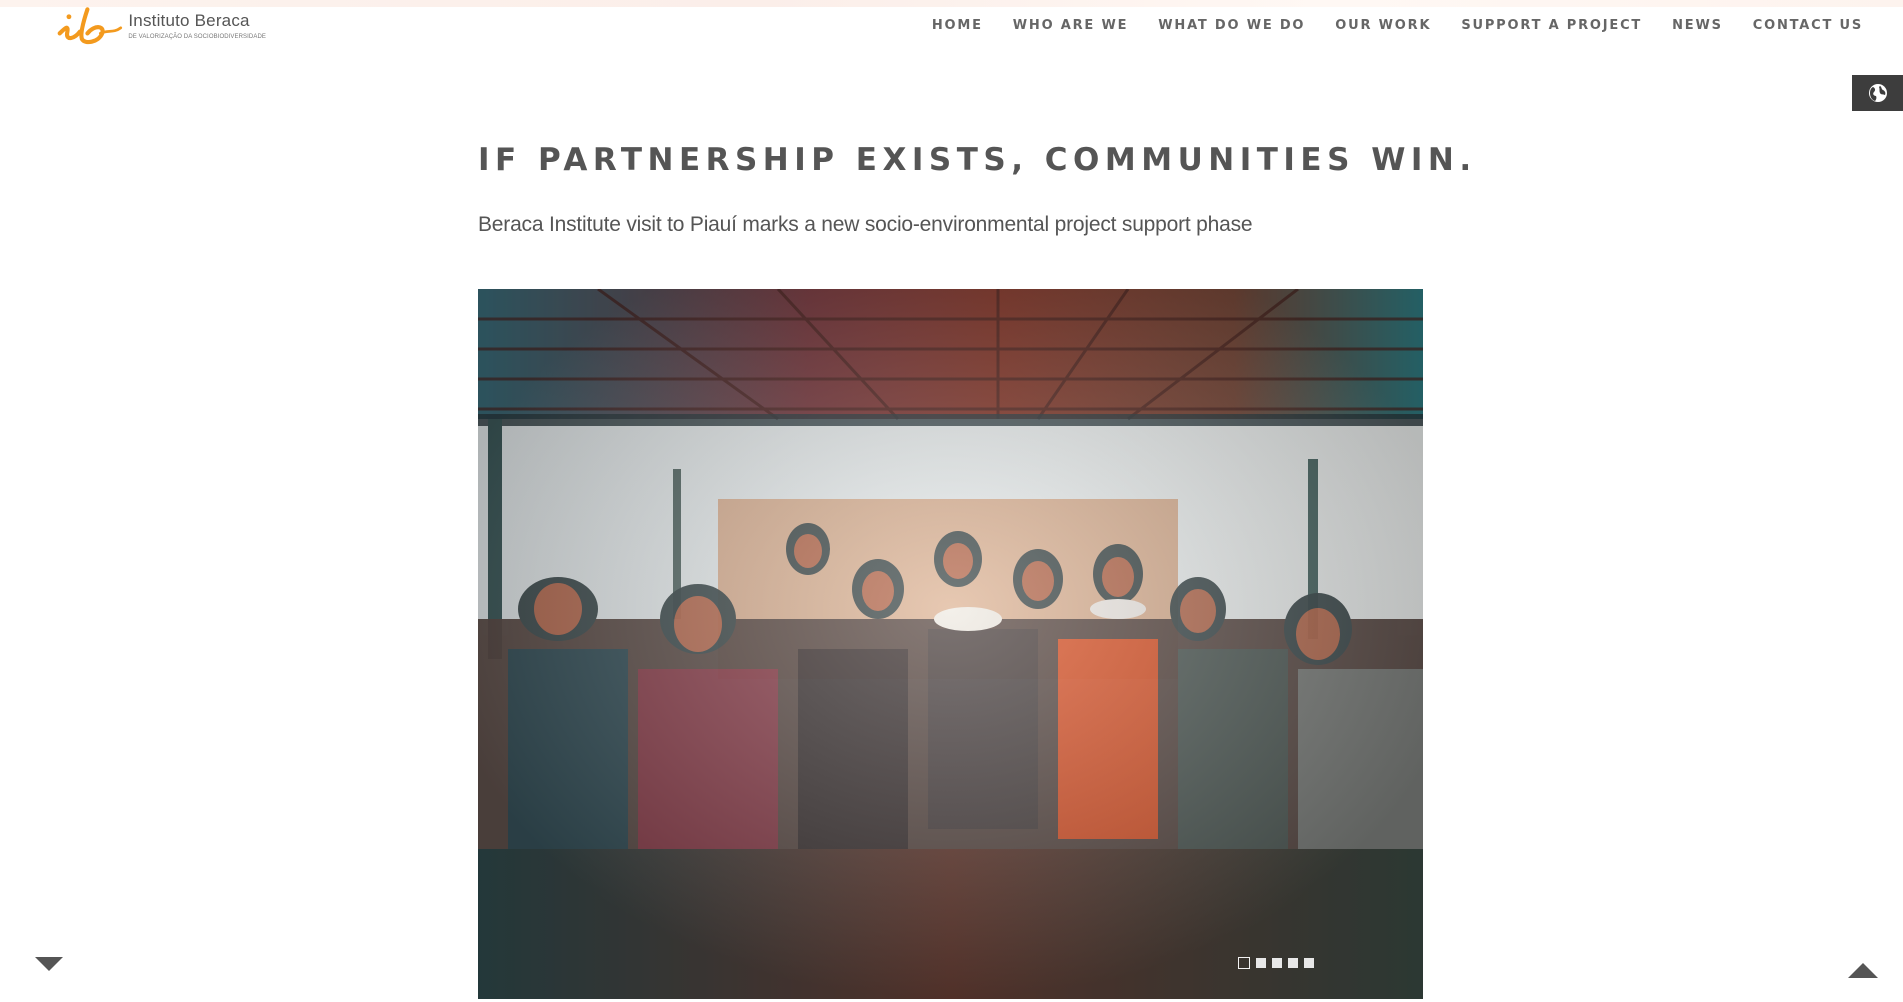 This screenshot has width=1903, height=1002. What do you see at coordinates (197, 36) in the screenshot?
I see `logo-tagline: DE VALORIZAÇÃO DA SOCIOBIODIVERSIDADE` at bounding box center [197, 36].